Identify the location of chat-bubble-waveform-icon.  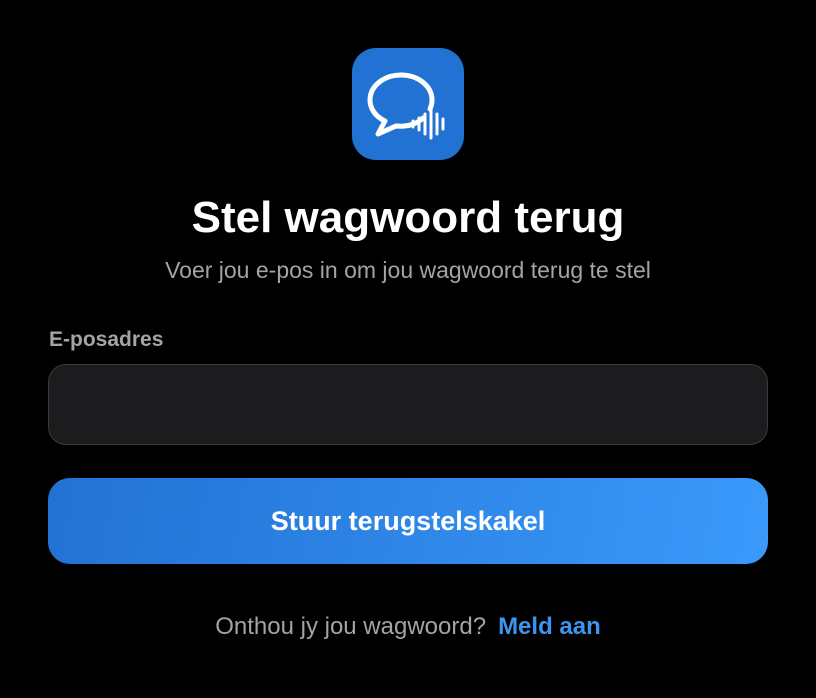
(406, 106).